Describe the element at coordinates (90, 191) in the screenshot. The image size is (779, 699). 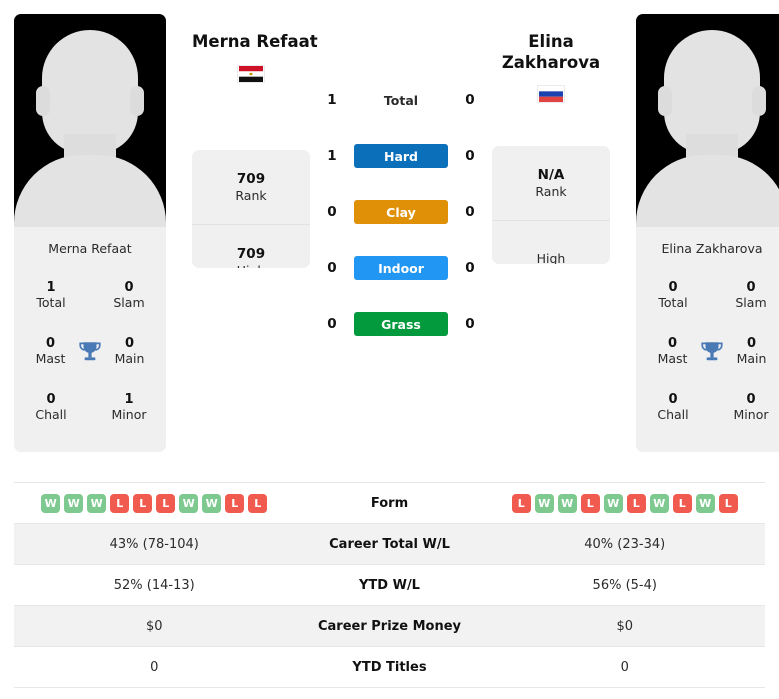
I see `avatar-body` at that location.